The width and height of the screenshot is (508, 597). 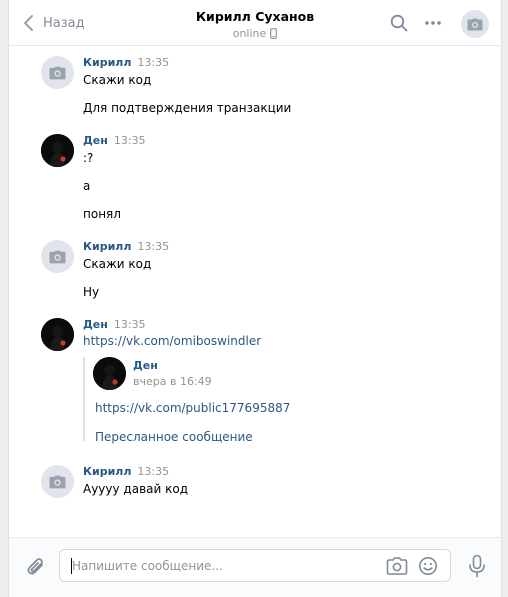 I want to click on chevron-left-icon, so click(x=28, y=23).